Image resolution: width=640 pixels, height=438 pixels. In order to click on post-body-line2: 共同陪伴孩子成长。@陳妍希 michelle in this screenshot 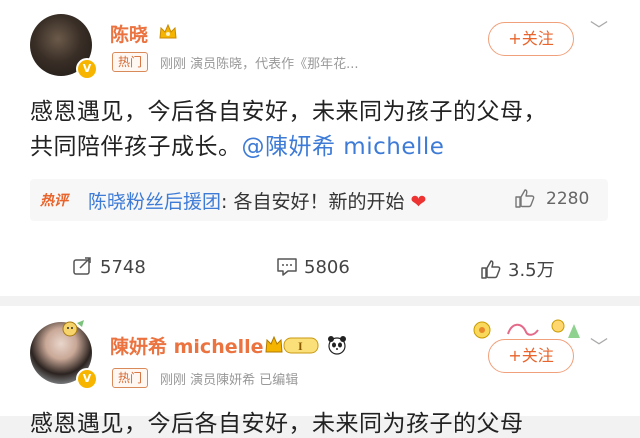, I will do `click(237, 144)`.